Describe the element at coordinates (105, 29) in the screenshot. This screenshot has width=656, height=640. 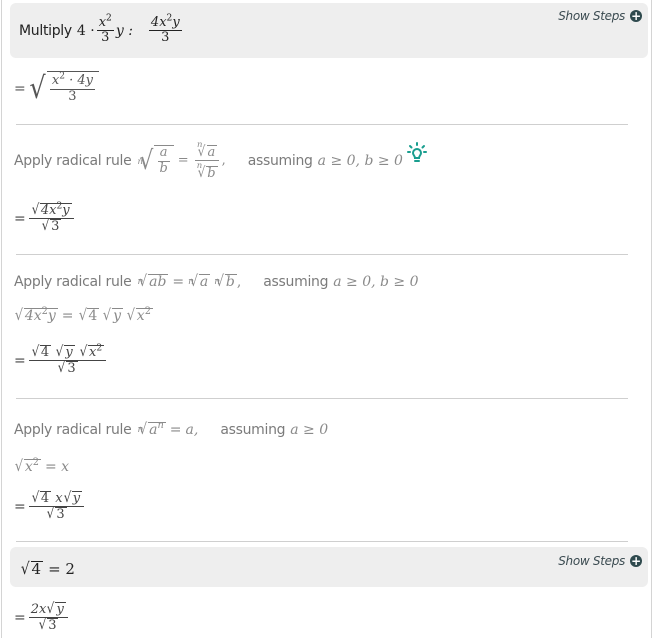
I see `fraction-x2-over-3: x2 3` at that location.